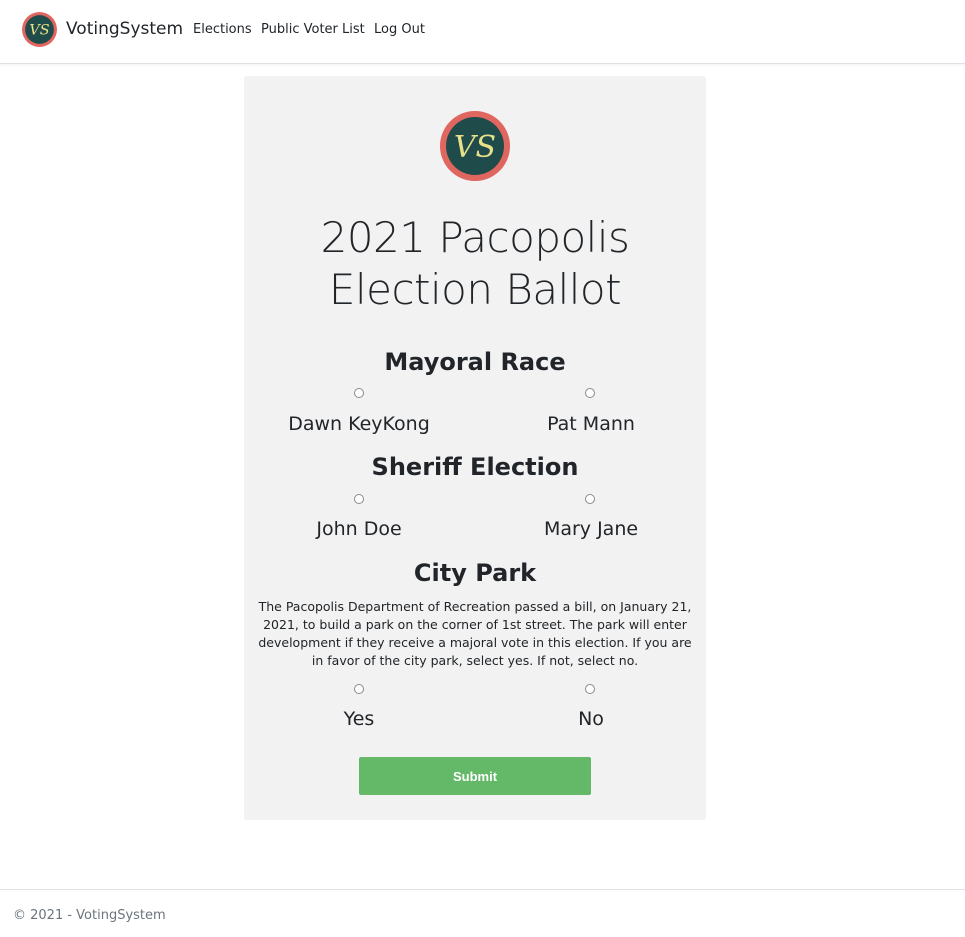  What do you see at coordinates (475, 467) in the screenshot?
I see `race-title-sheriff: Sheriff Election` at bounding box center [475, 467].